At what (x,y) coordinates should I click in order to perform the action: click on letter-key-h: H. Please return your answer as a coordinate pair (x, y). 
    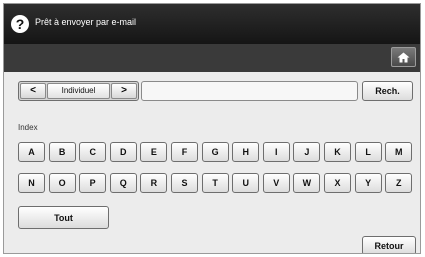
    Looking at the image, I should click on (246, 152).